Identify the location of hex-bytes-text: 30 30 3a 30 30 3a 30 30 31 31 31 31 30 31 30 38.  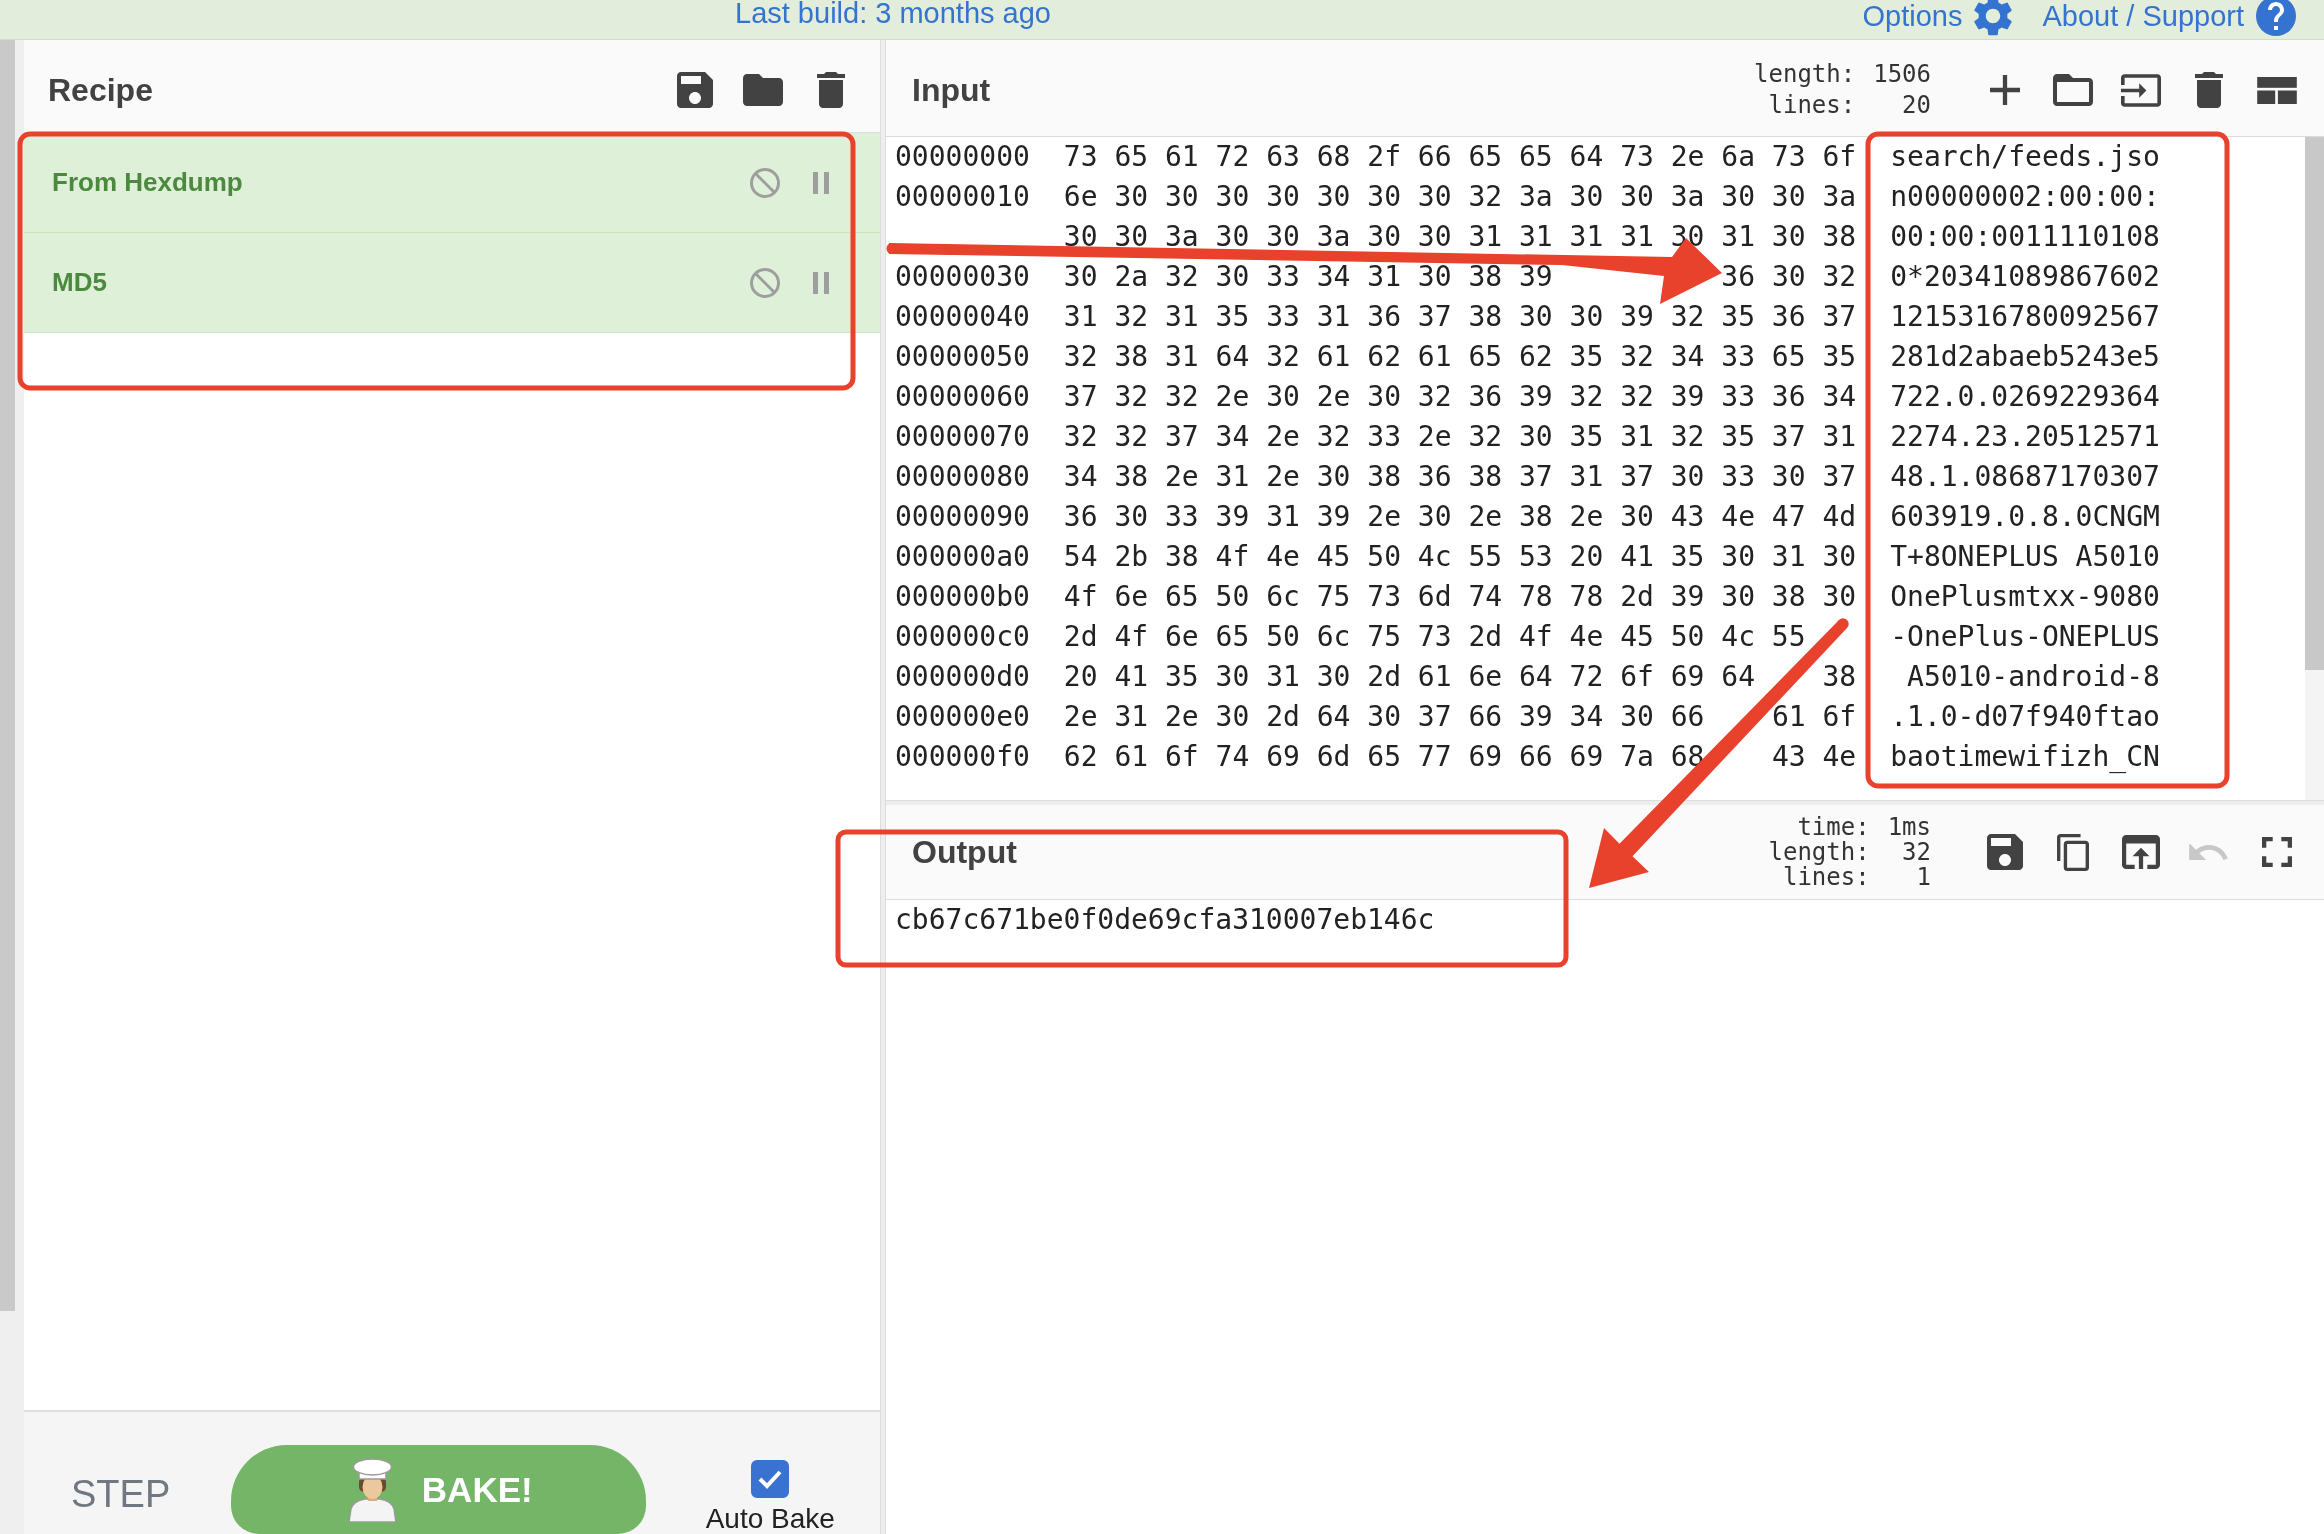
(1460, 236).